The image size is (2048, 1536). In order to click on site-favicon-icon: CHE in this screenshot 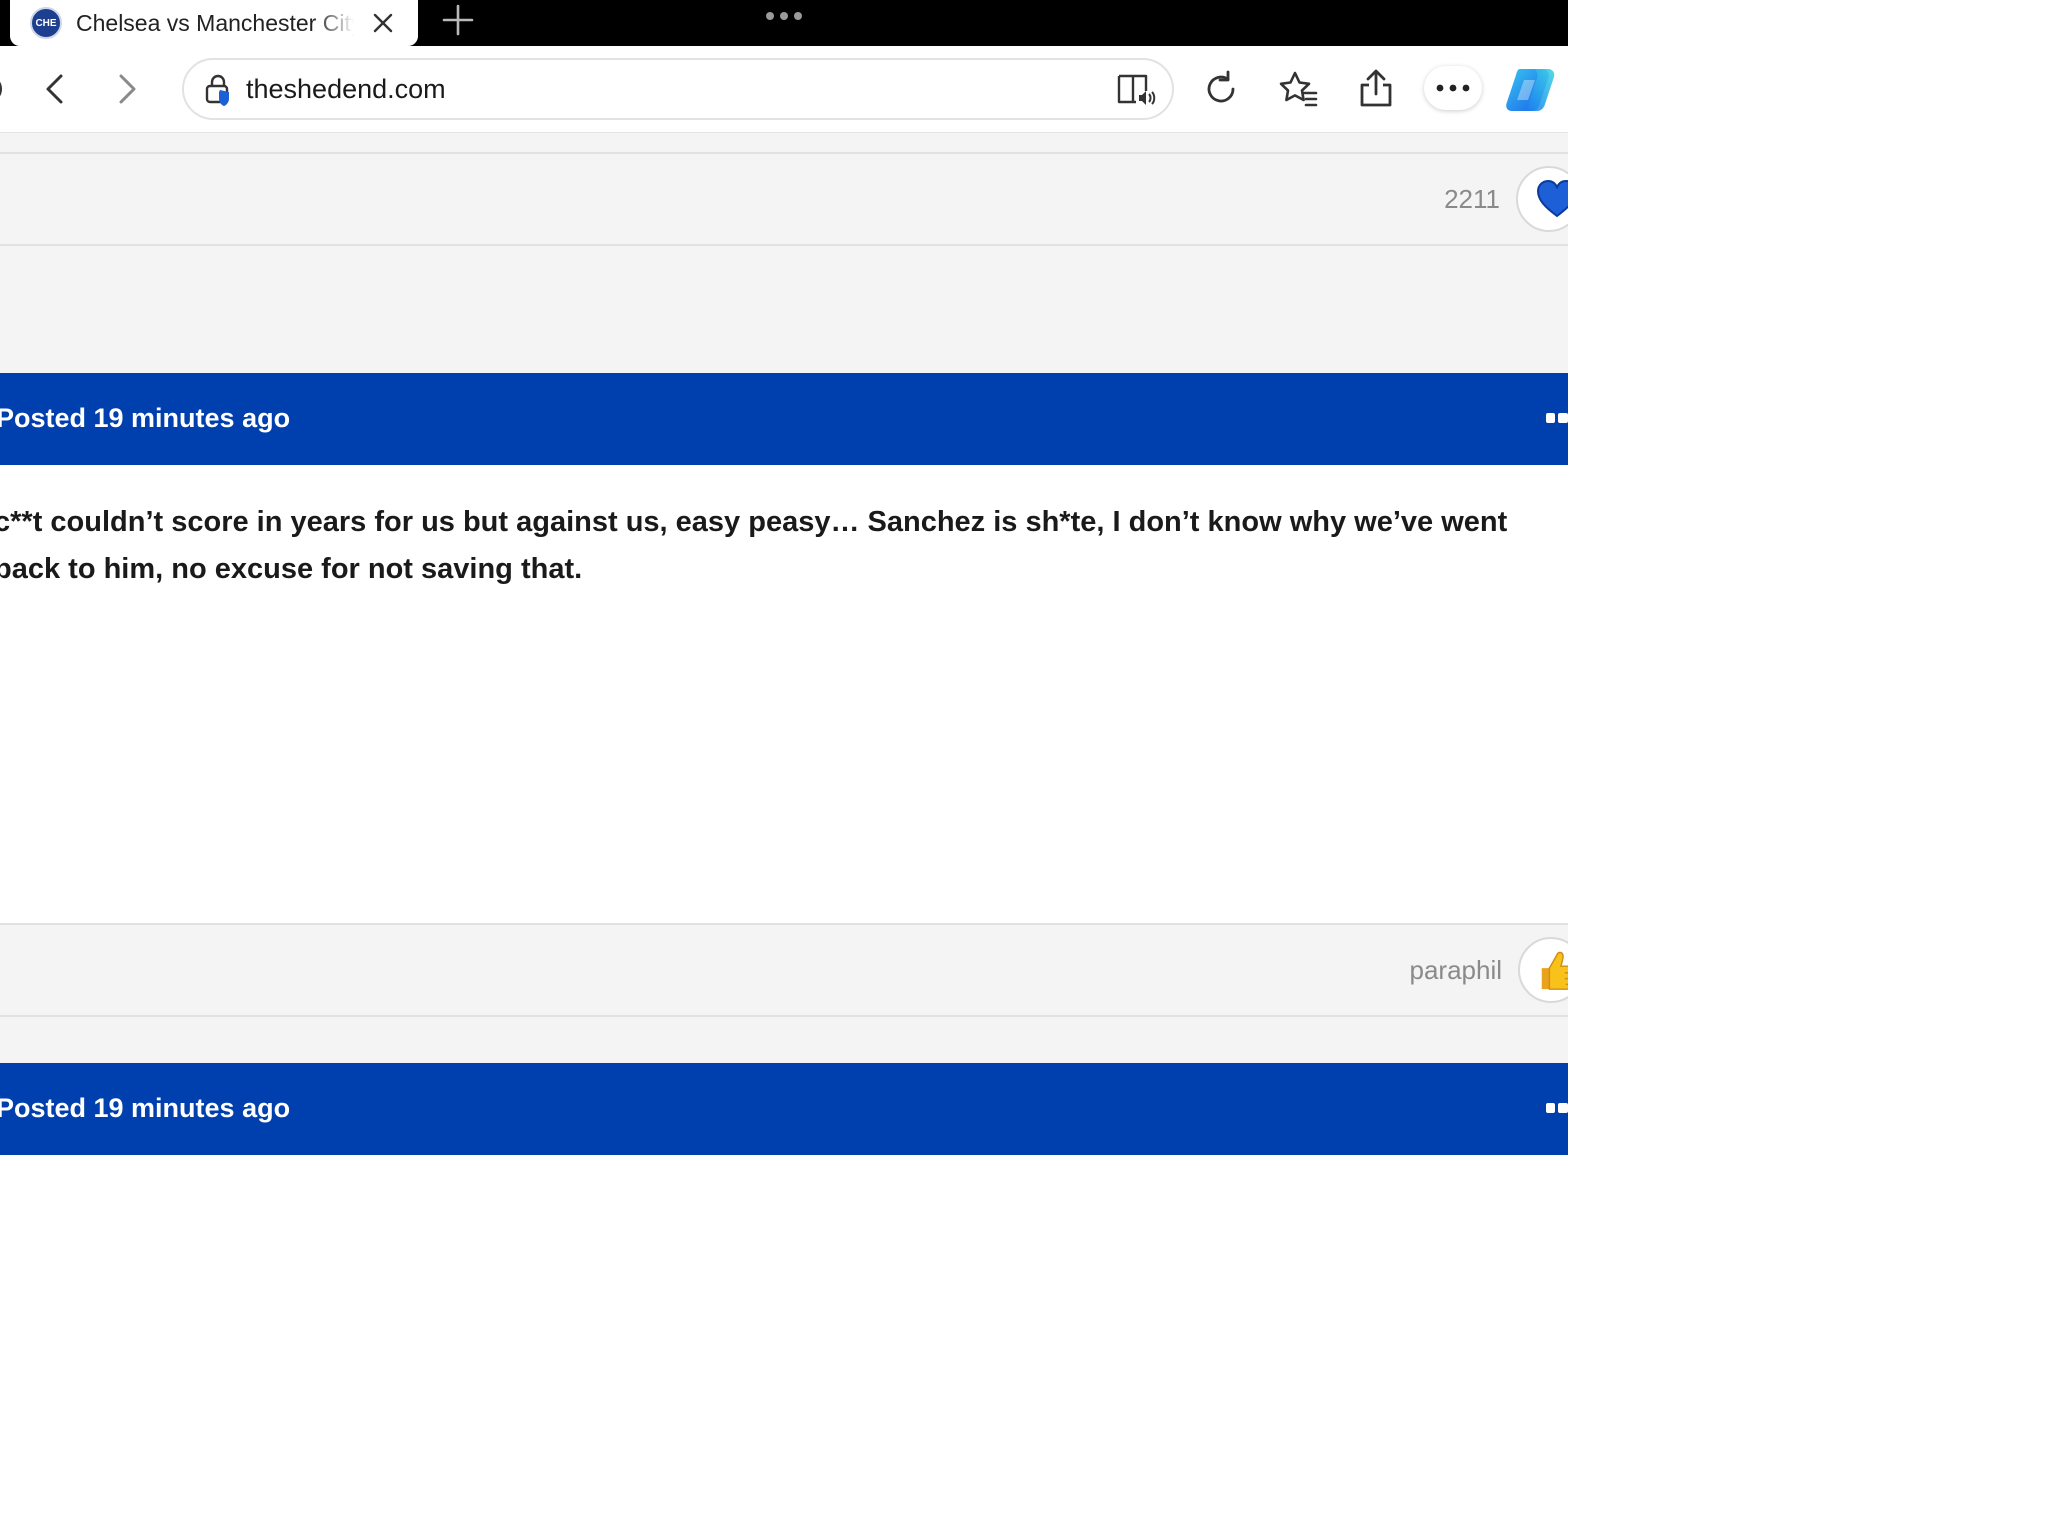, I will do `click(46, 23)`.